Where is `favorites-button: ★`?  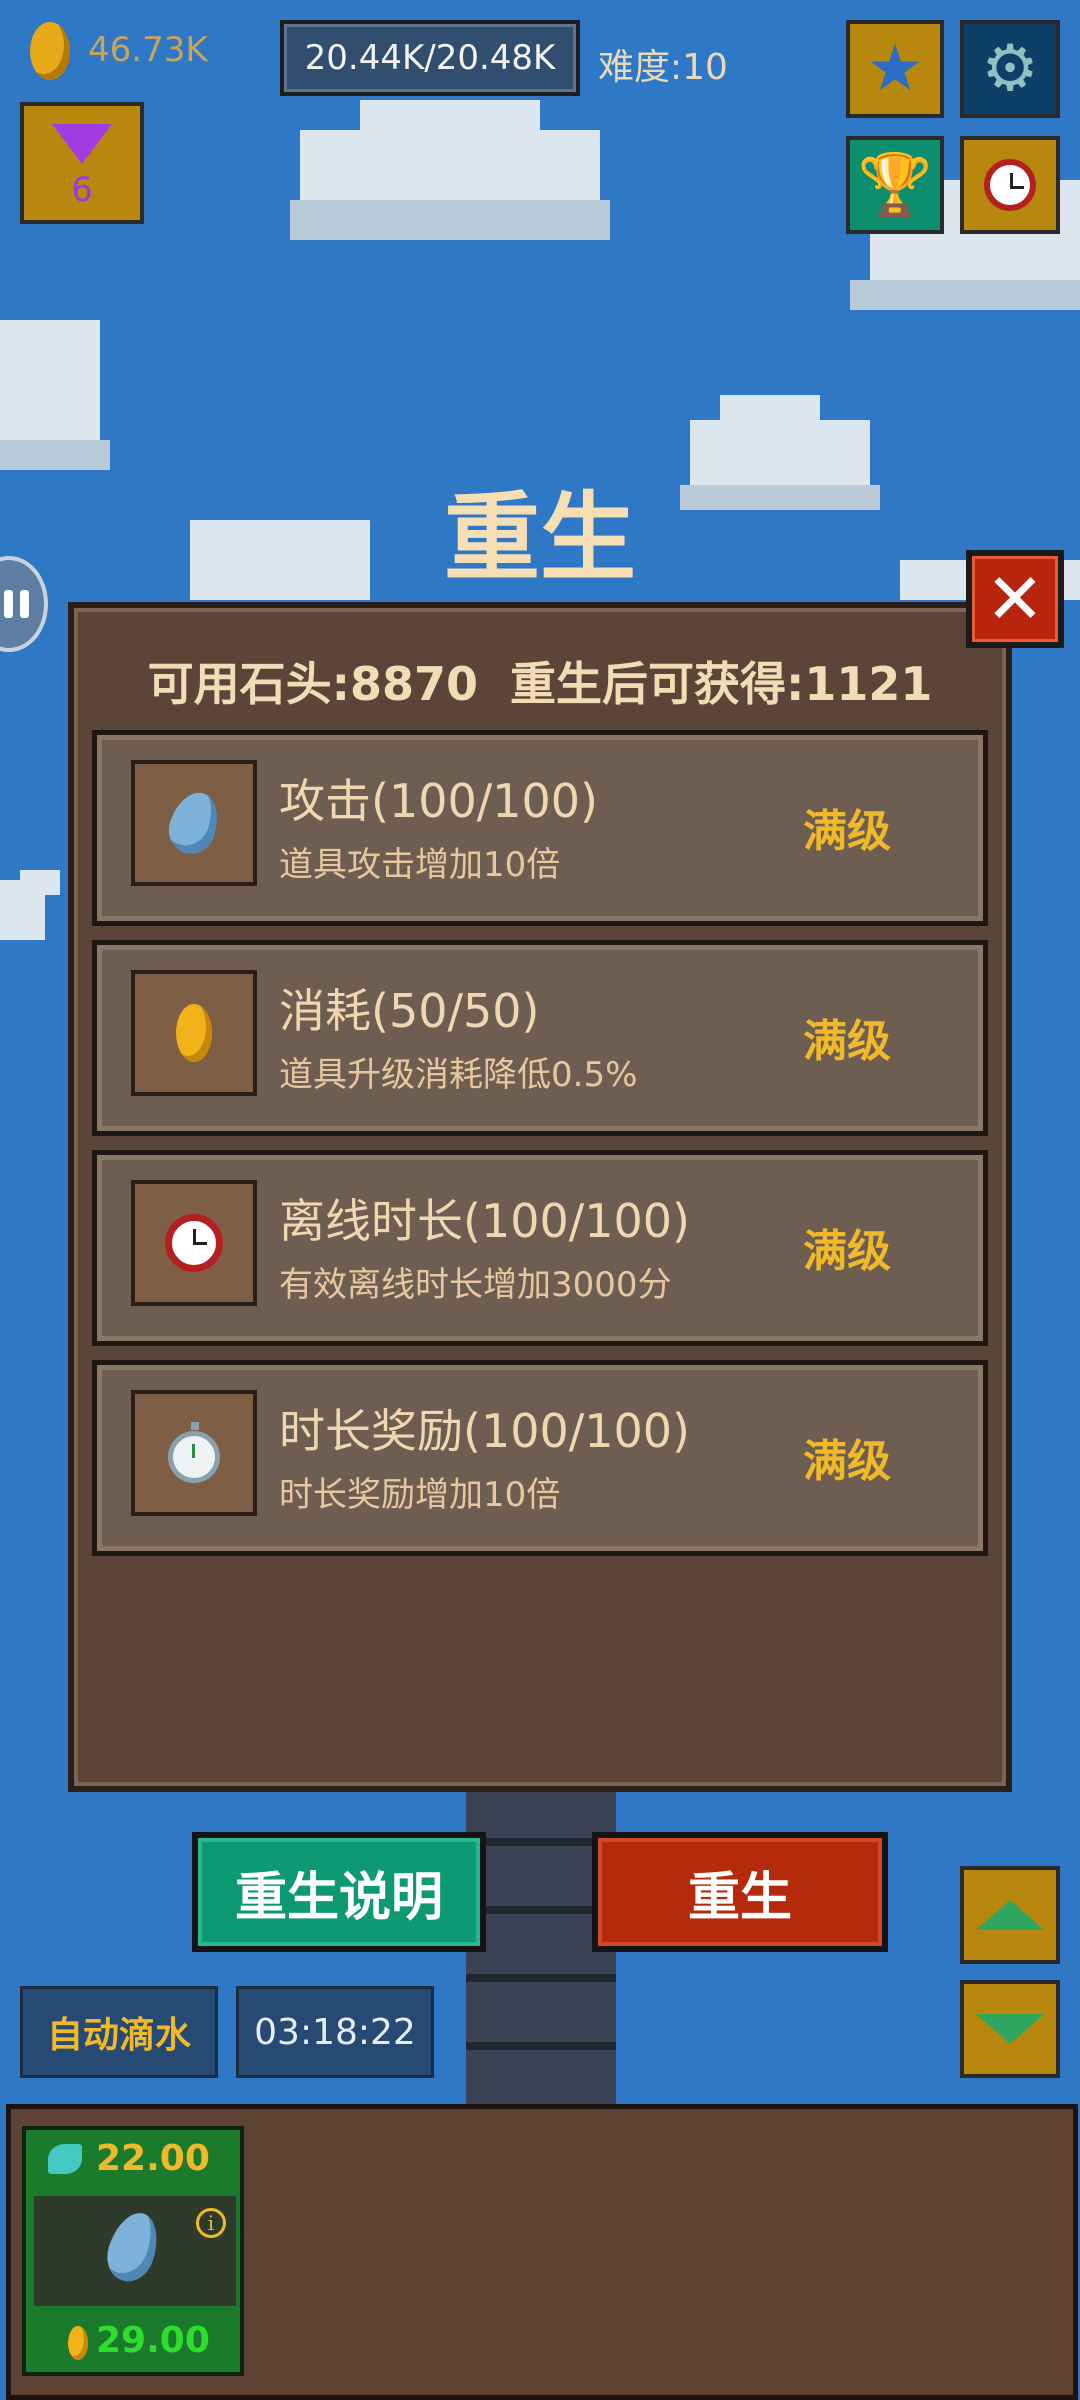 favorites-button: ★ is located at coordinates (895, 69).